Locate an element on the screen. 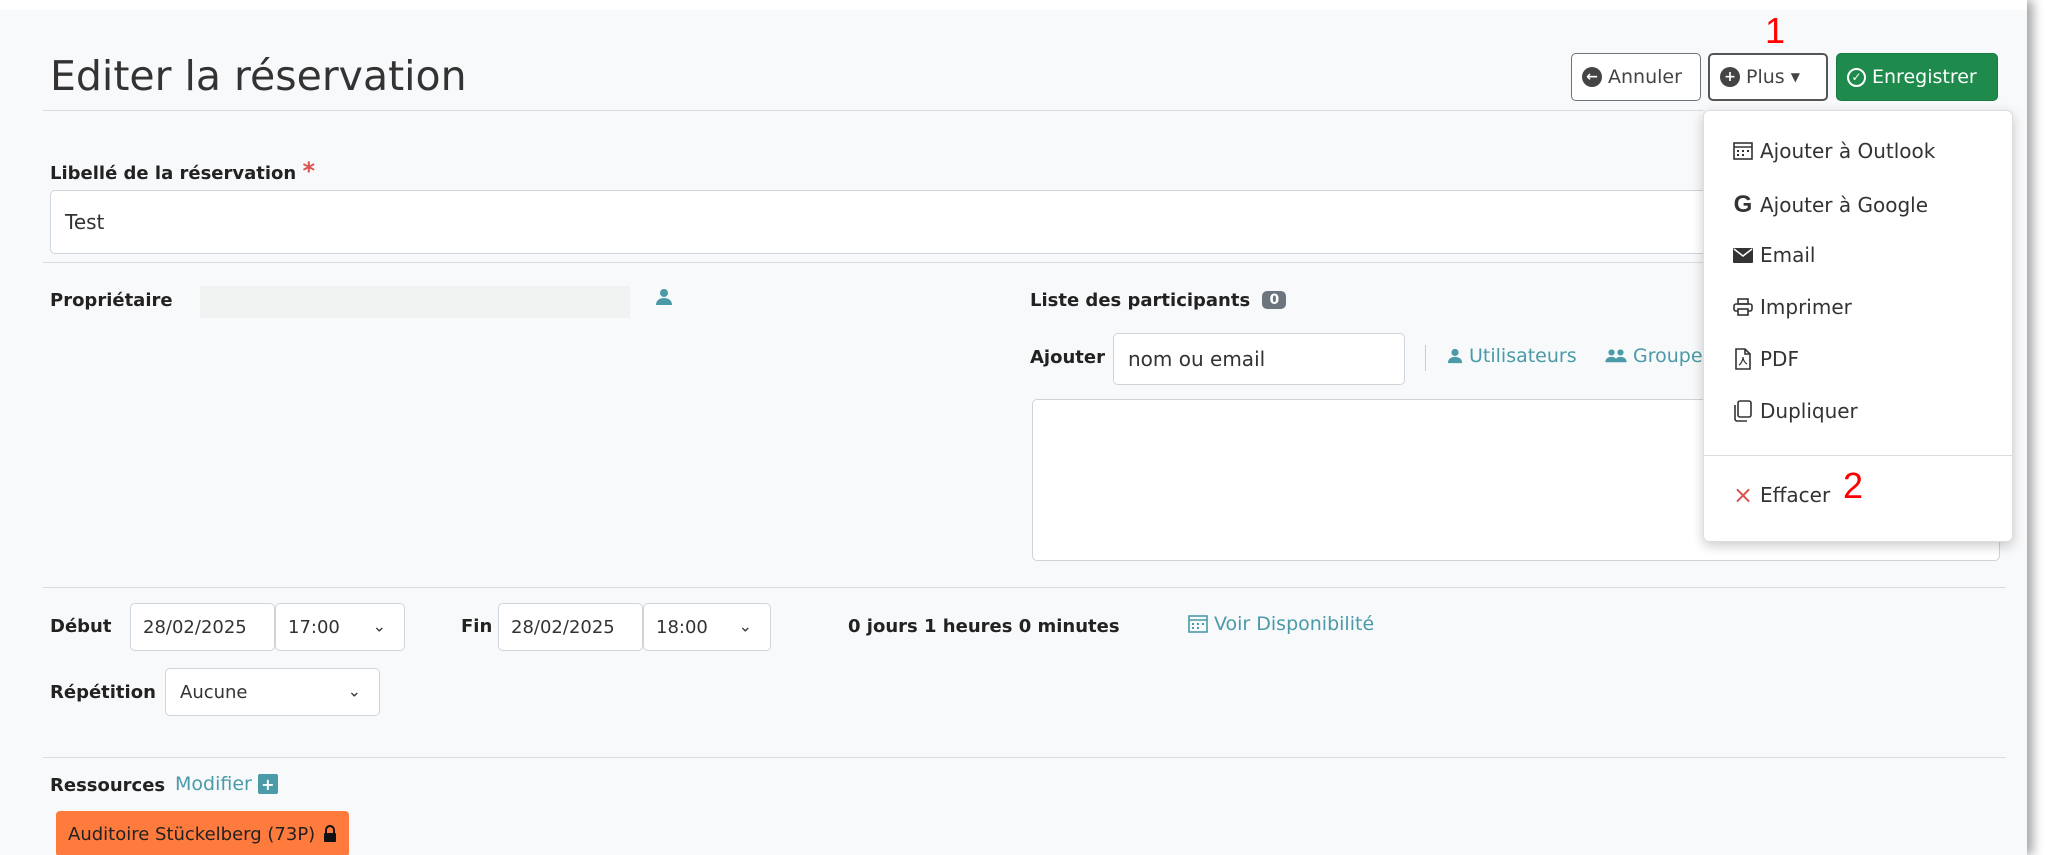 The width and height of the screenshot is (2047, 855). resources-label: Ressources is located at coordinates (108, 785).